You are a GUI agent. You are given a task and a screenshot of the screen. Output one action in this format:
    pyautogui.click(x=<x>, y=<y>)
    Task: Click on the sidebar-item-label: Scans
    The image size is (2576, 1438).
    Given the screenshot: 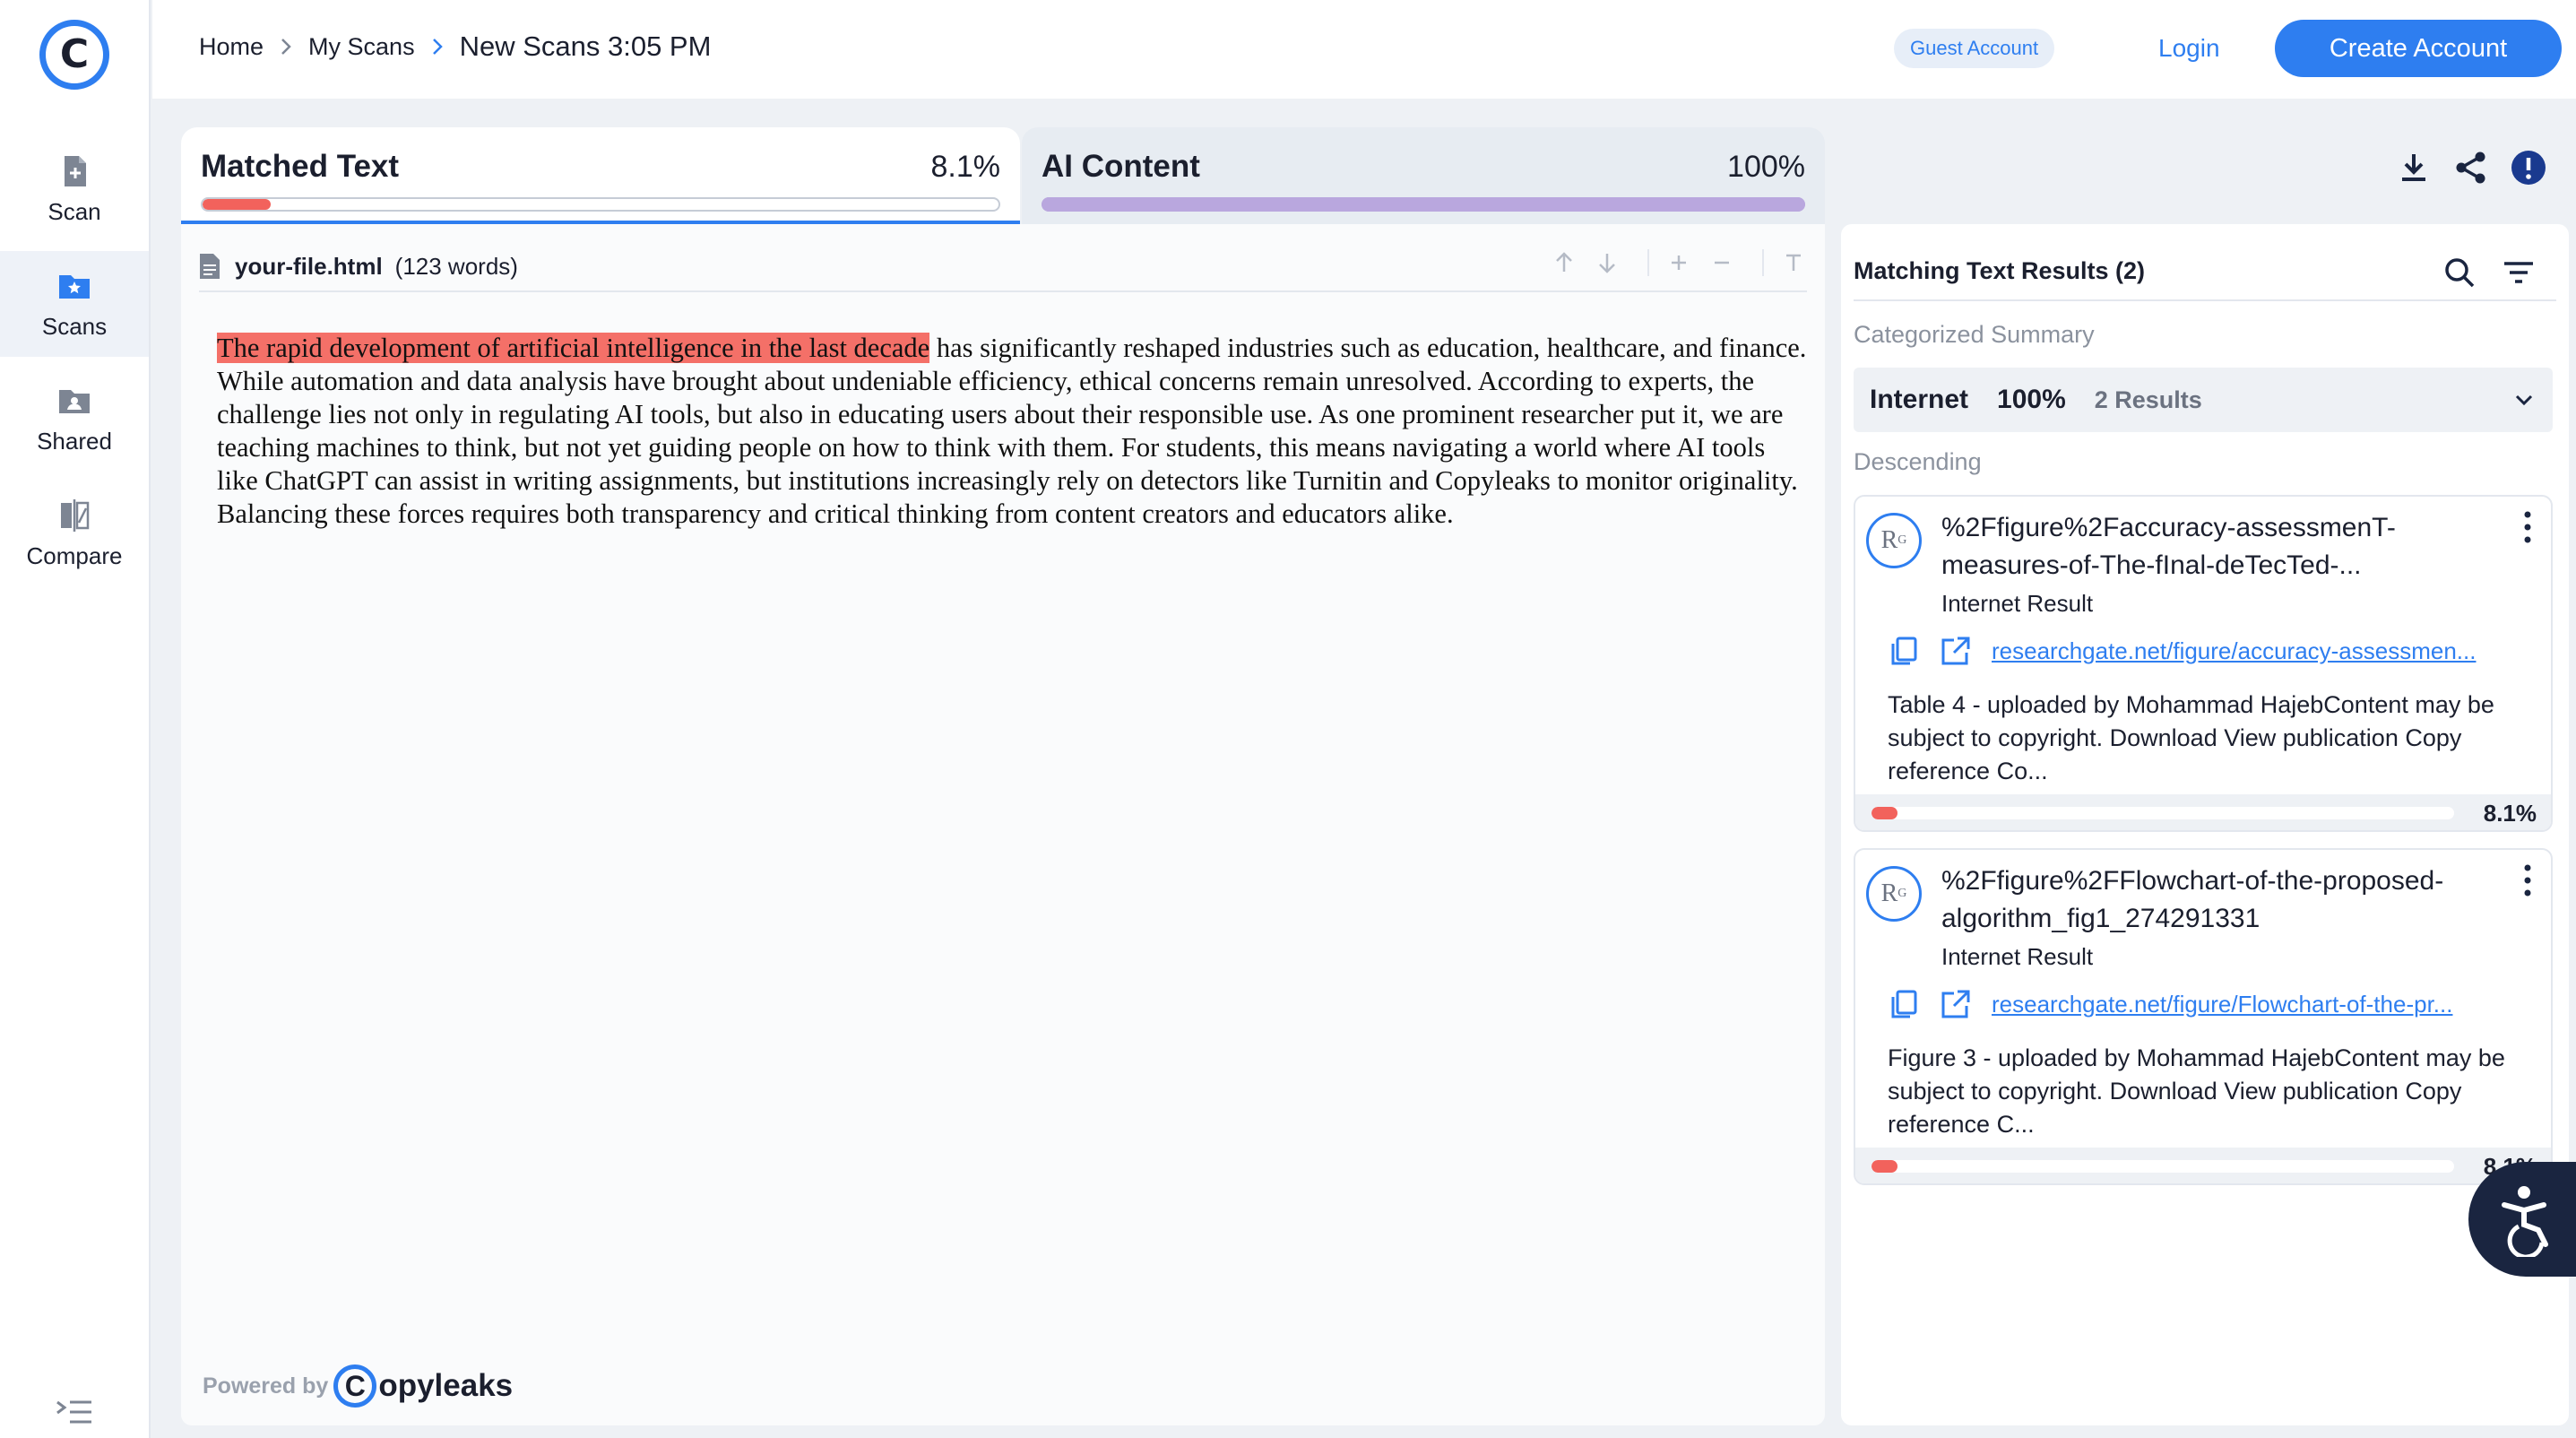 What is the action you would take?
    pyautogui.click(x=74, y=326)
    